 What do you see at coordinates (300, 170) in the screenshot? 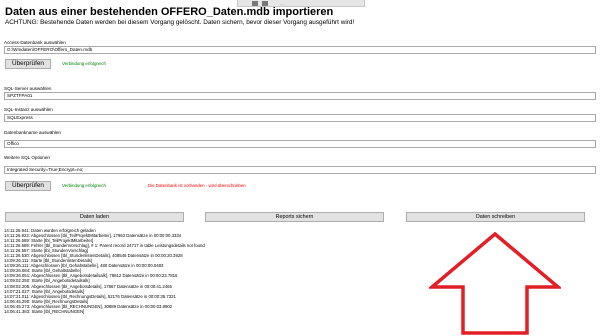
I see `sql-options-field: Integrated Security=True;Encrypt=no;` at bounding box center [300, 170].